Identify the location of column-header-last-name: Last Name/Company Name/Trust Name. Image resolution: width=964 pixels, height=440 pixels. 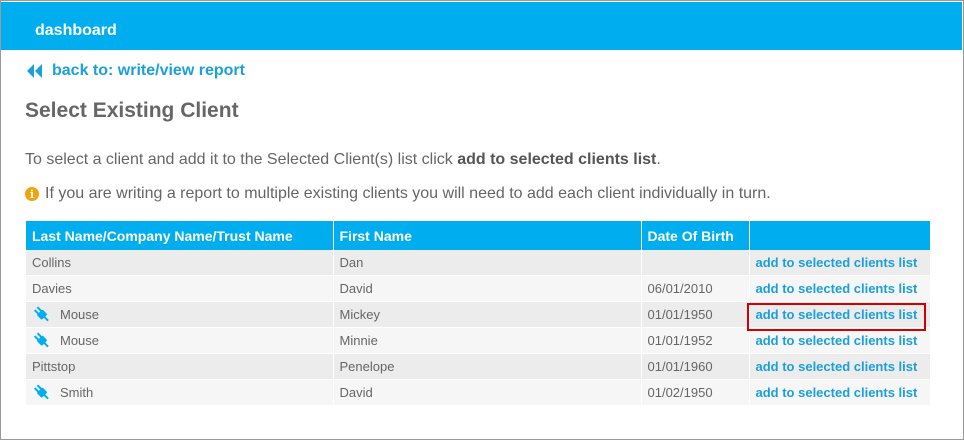
(180, 235).